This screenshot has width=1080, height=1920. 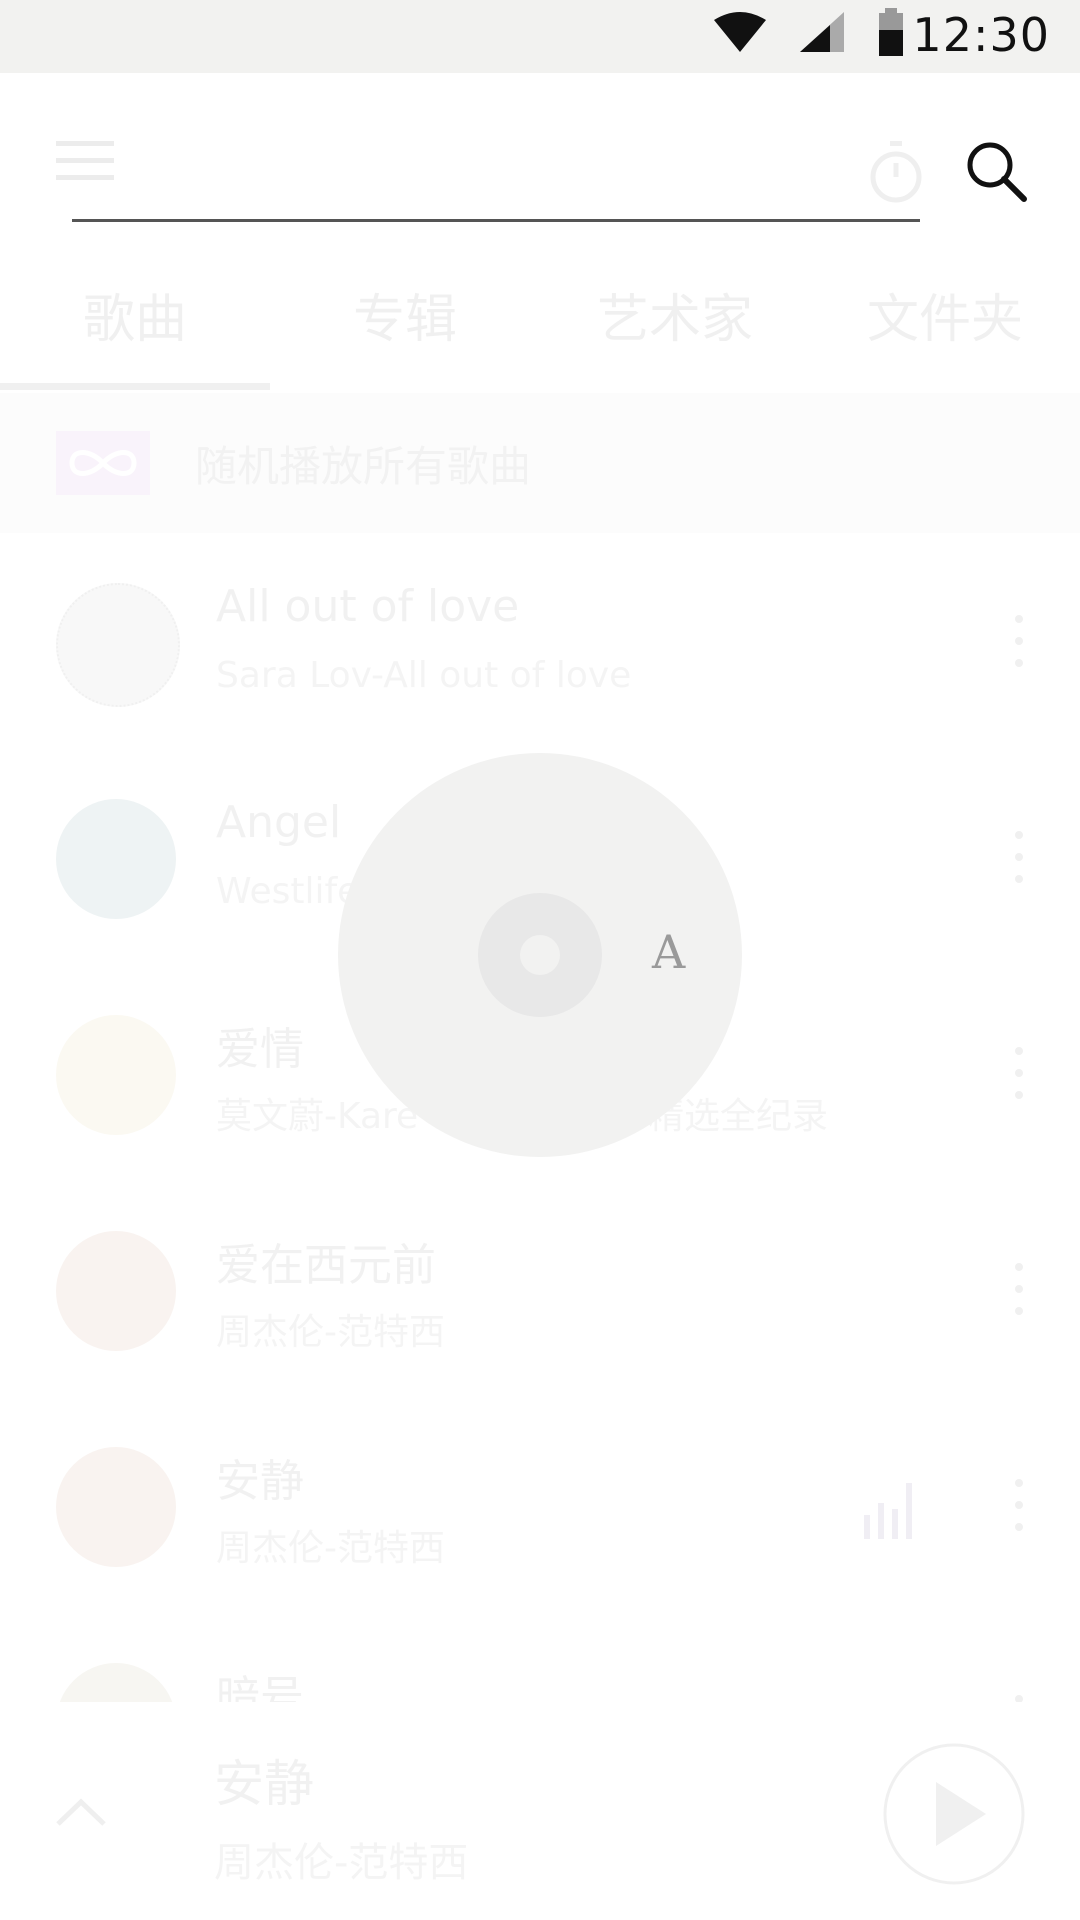 I want to click on expand-up-icon, so click(x=81, y=1812).